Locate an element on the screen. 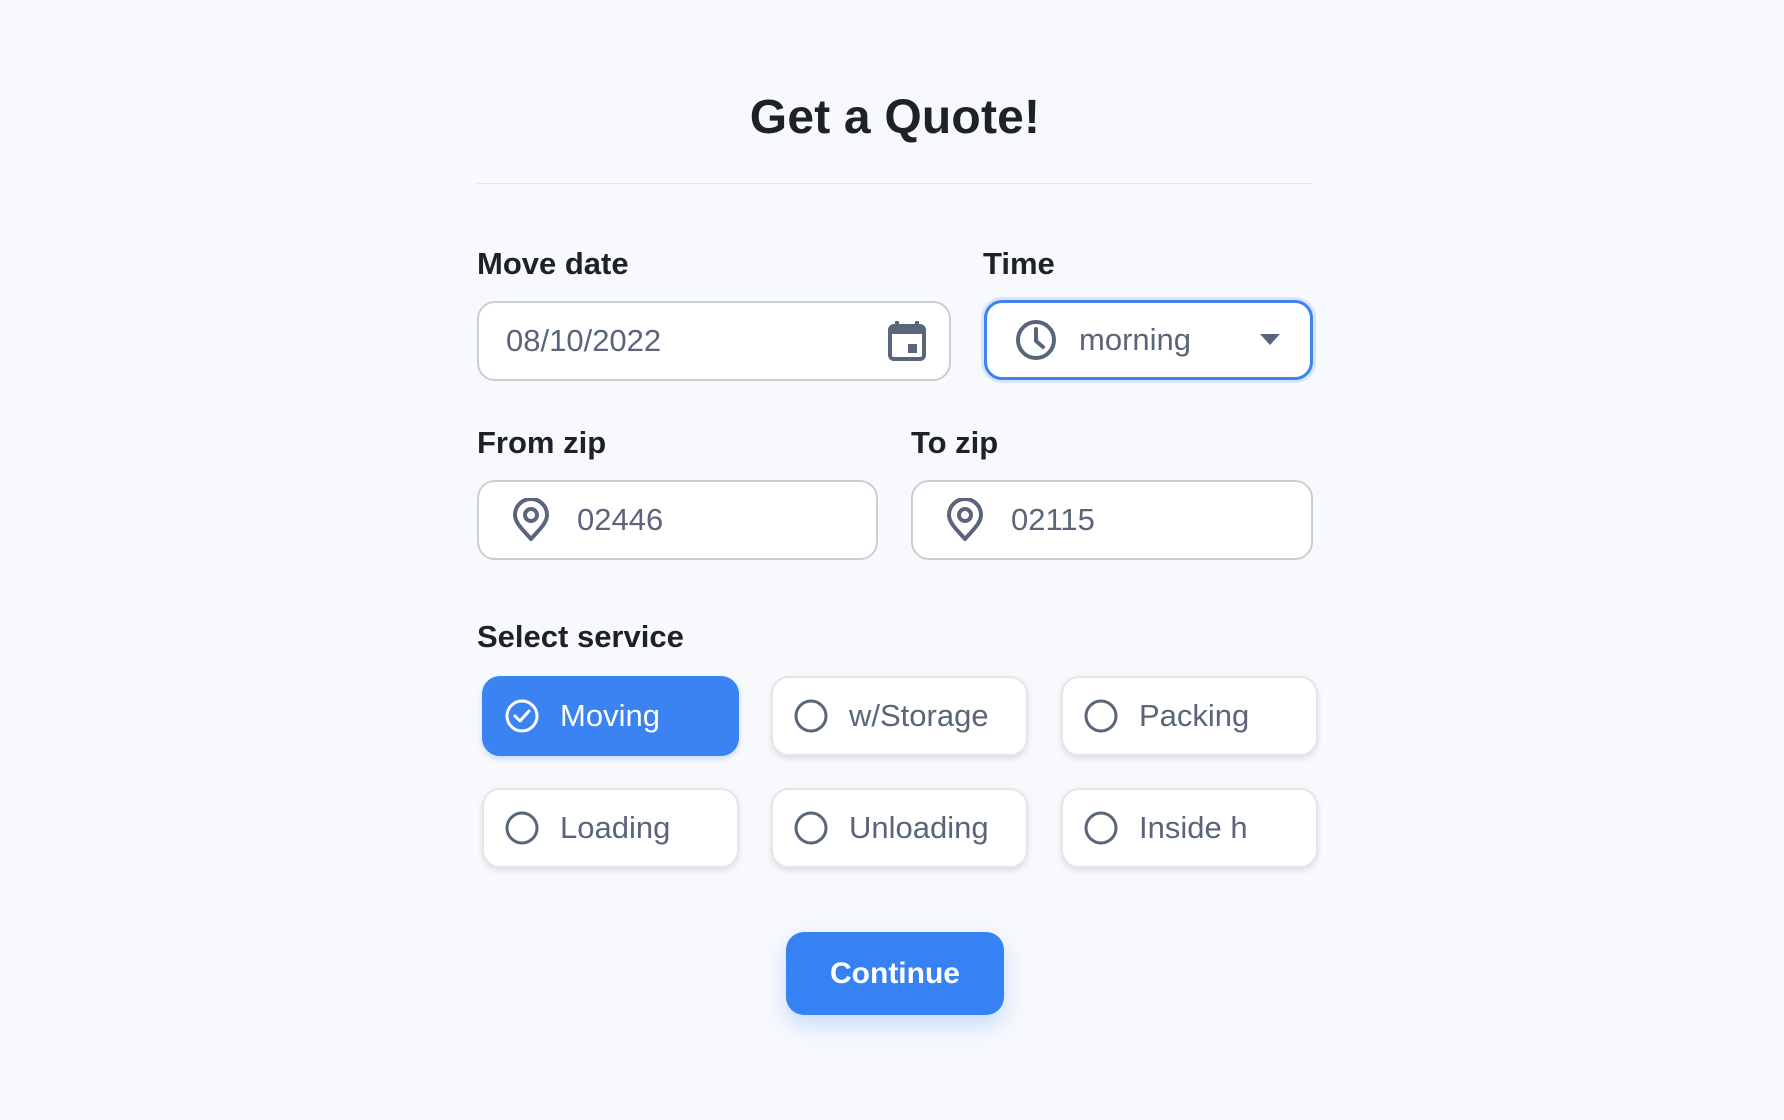  service-option-label: Moving is located at coordinates (610, 715).